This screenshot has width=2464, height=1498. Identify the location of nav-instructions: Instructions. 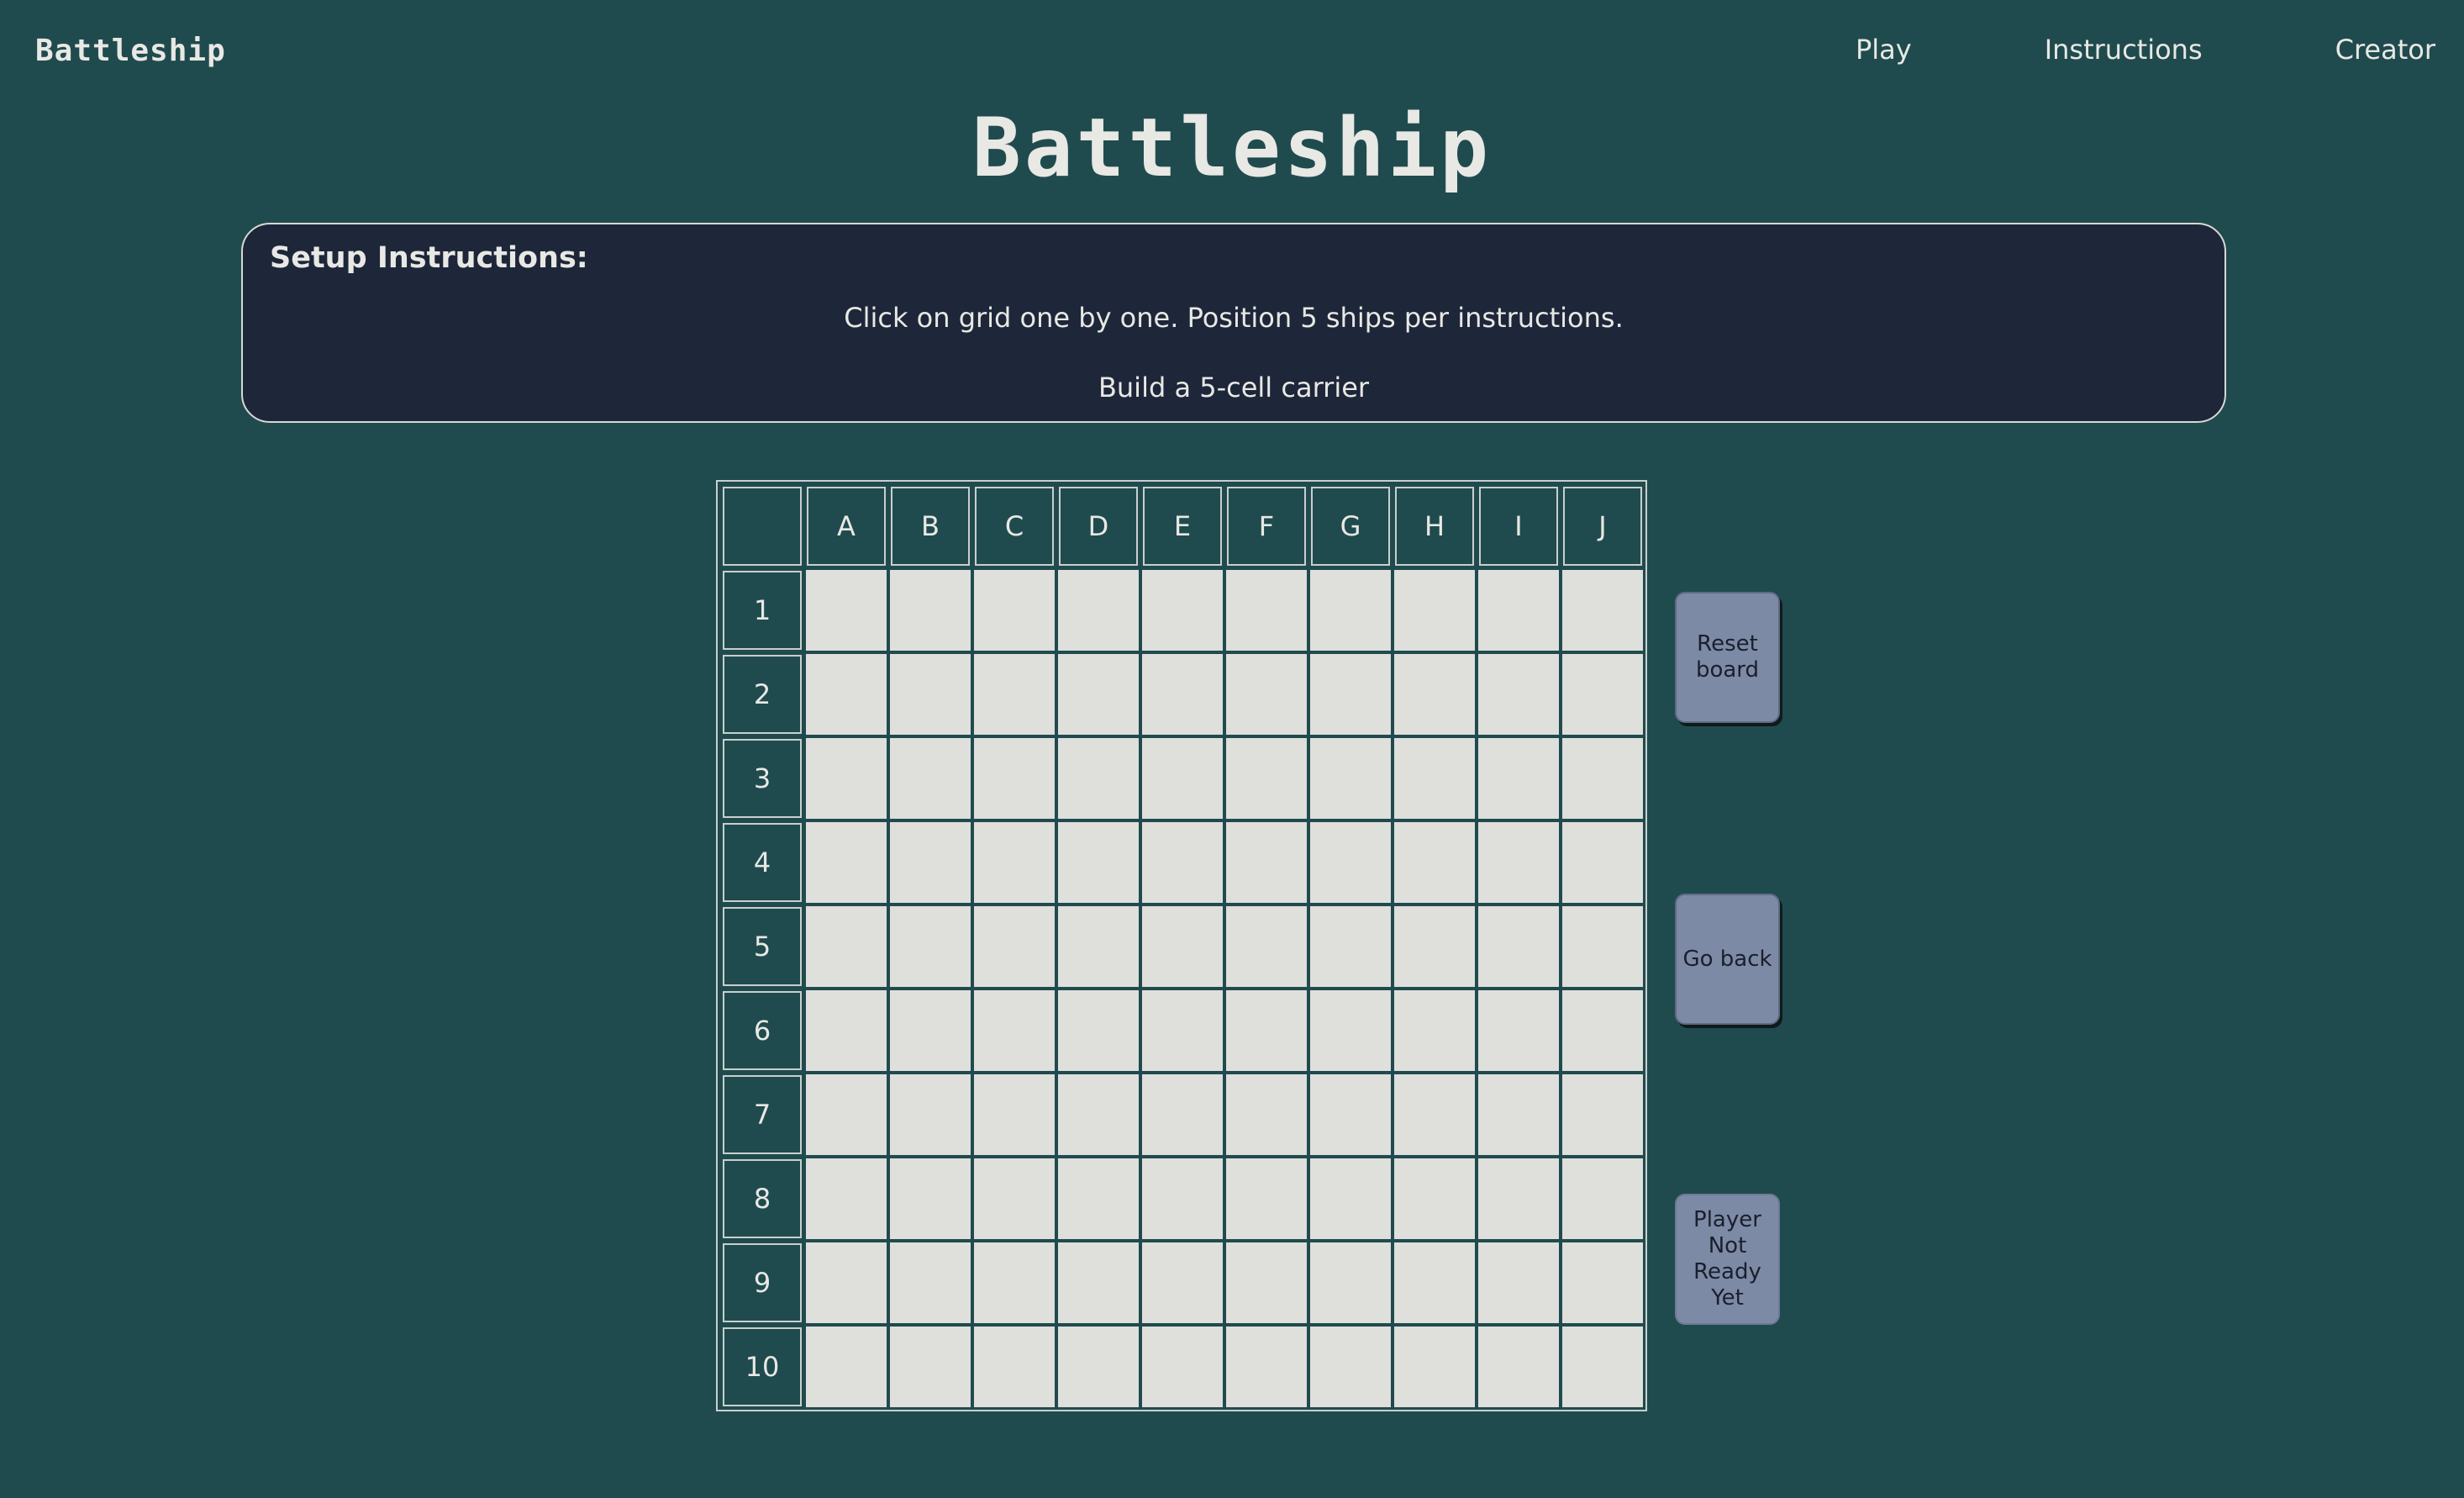
(2124, 50).